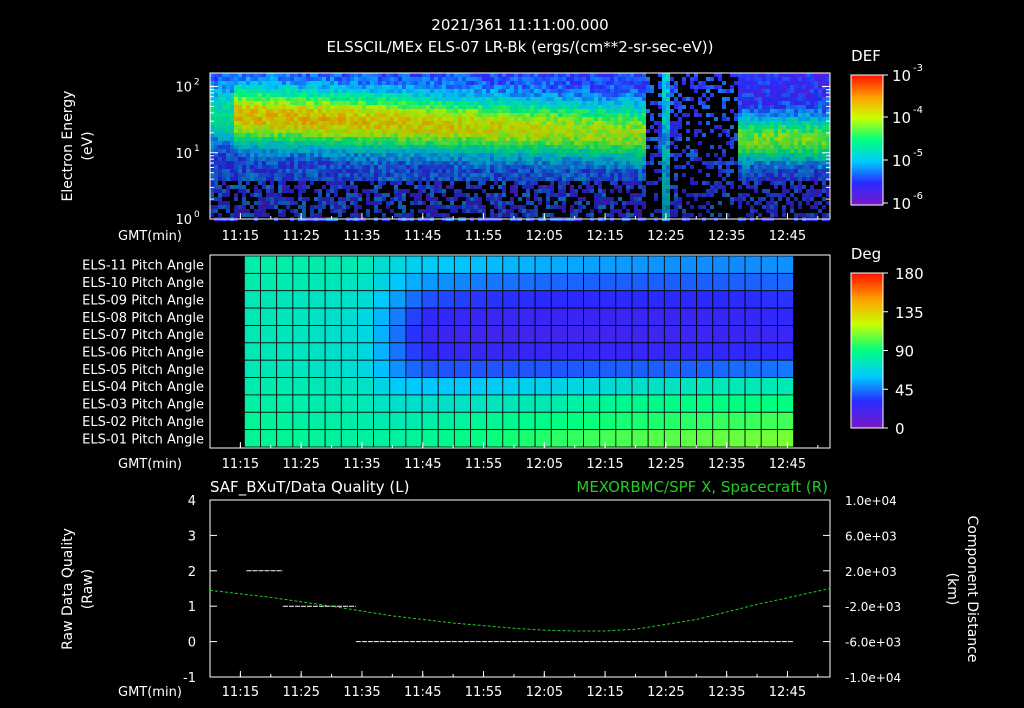 The width and height of the screenshot is (1024, 708). What do you see at coordinates (544, 236) in the screenshot?
I see `time-tick-label: 12:05` at bounding box center [544, 236].